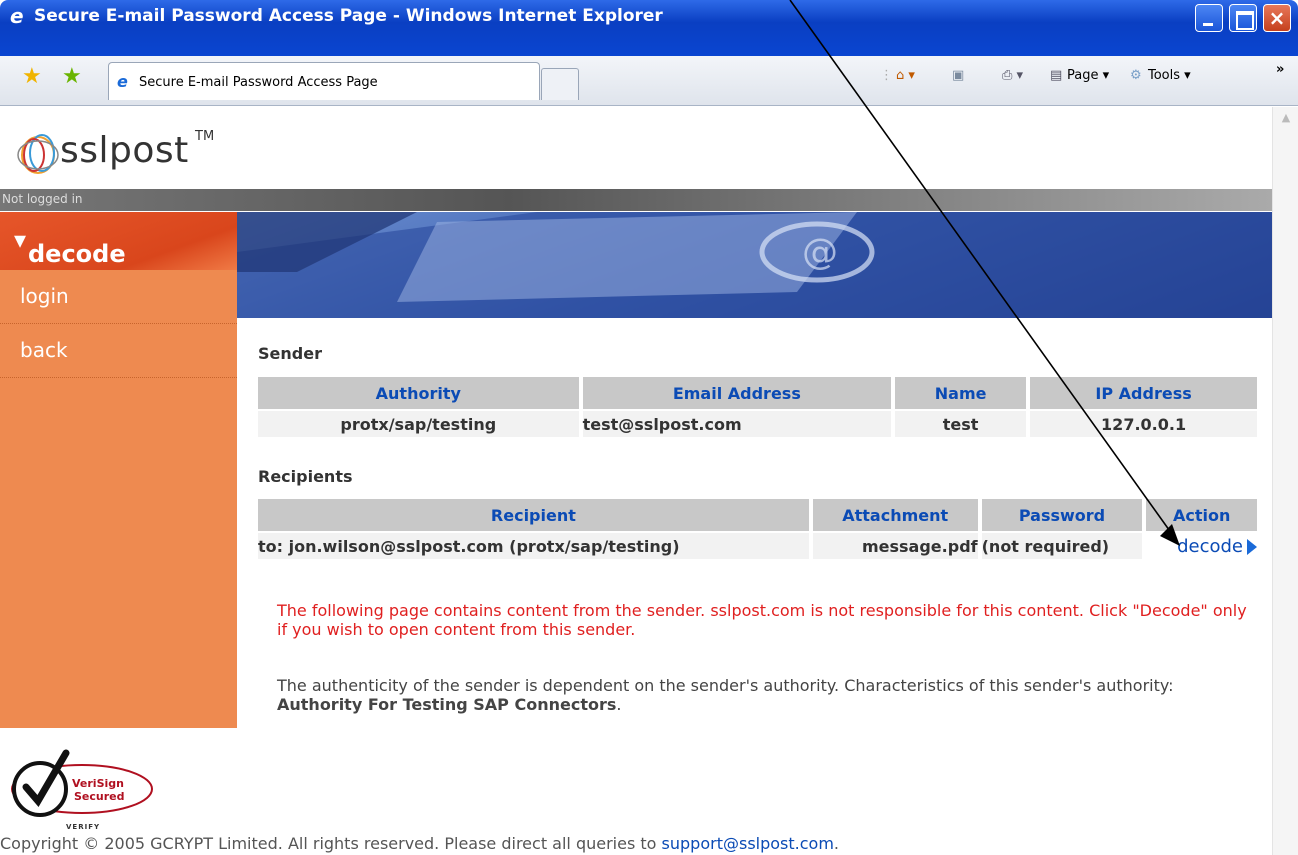 The height and width of the screenshot is (855, 1298). I want to click on tools-menu-label: Tools, so click(1164, 75).